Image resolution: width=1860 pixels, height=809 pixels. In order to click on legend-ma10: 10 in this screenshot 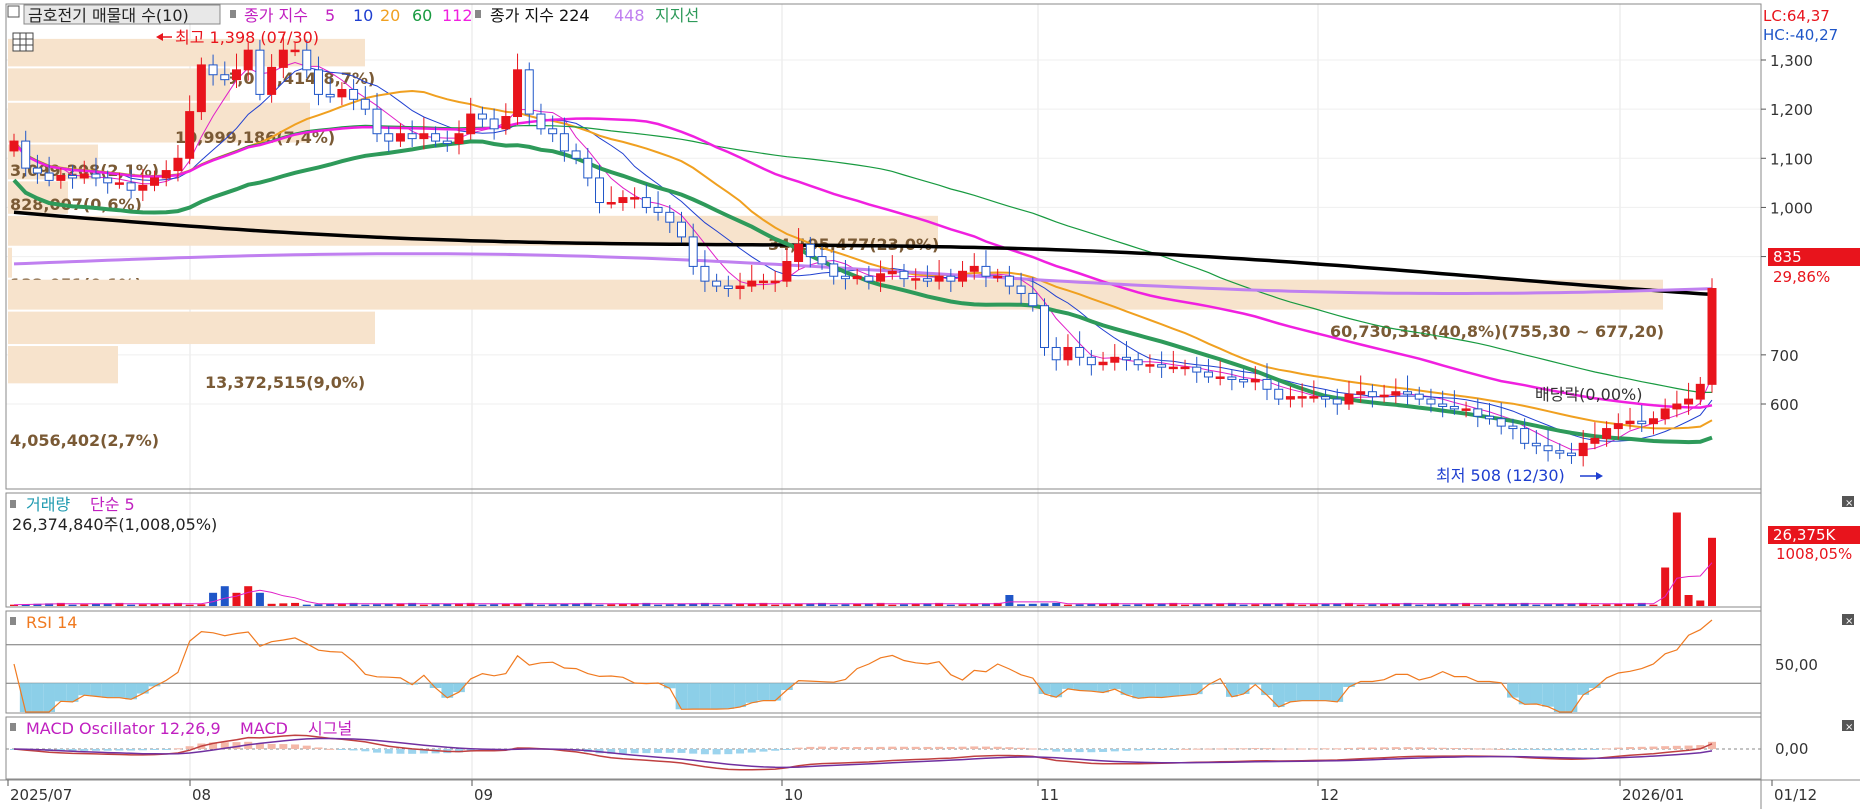, I will do `click(363, 15)`.